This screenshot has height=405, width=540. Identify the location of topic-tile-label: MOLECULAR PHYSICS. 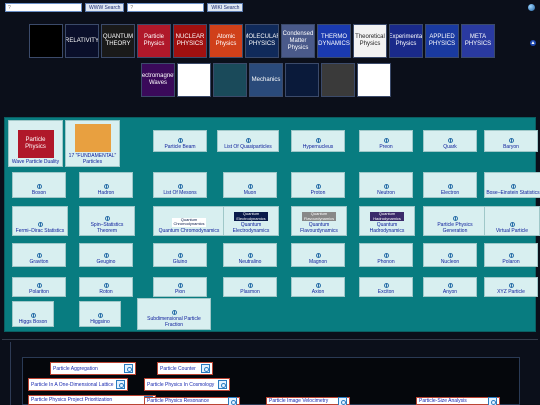
(262, 40).